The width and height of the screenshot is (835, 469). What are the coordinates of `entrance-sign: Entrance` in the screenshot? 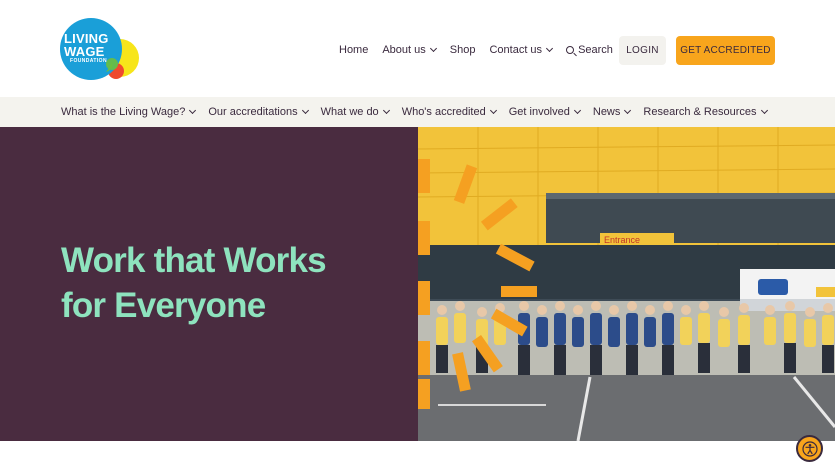 It's located at (622, 240).